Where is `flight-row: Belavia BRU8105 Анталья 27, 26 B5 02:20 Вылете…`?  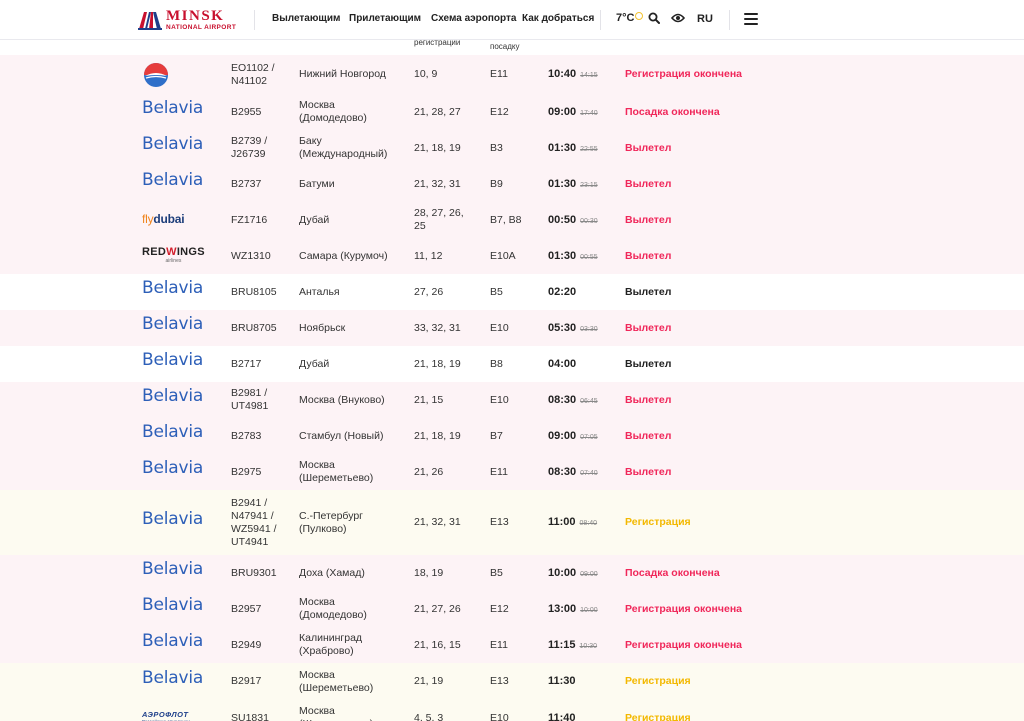 flight-row: Belavia BRU8105 Анталья 27, 26 B5 02:20 Вылете… is located at coordinates (512, 292).